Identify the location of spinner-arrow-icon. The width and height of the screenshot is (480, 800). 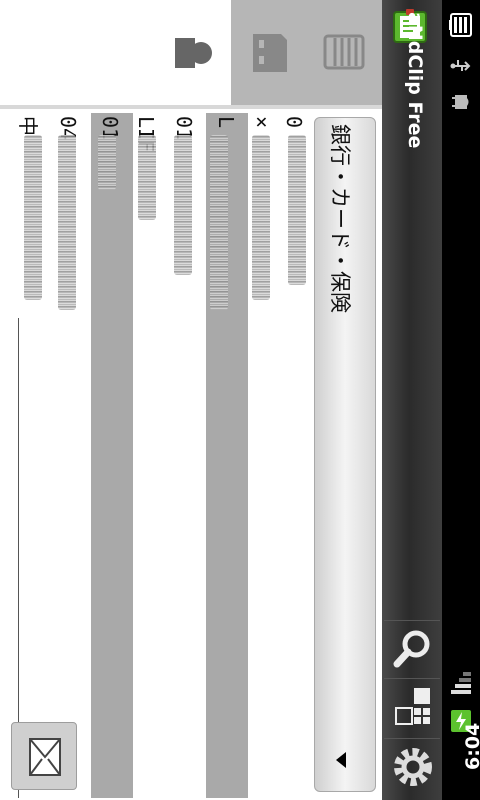
(341, 760).